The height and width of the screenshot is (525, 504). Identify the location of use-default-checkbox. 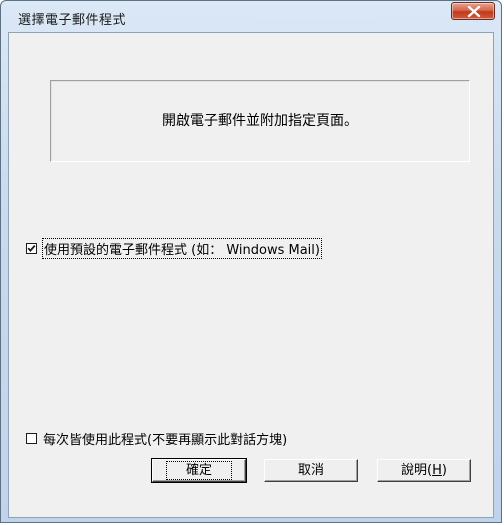
(31, 248).